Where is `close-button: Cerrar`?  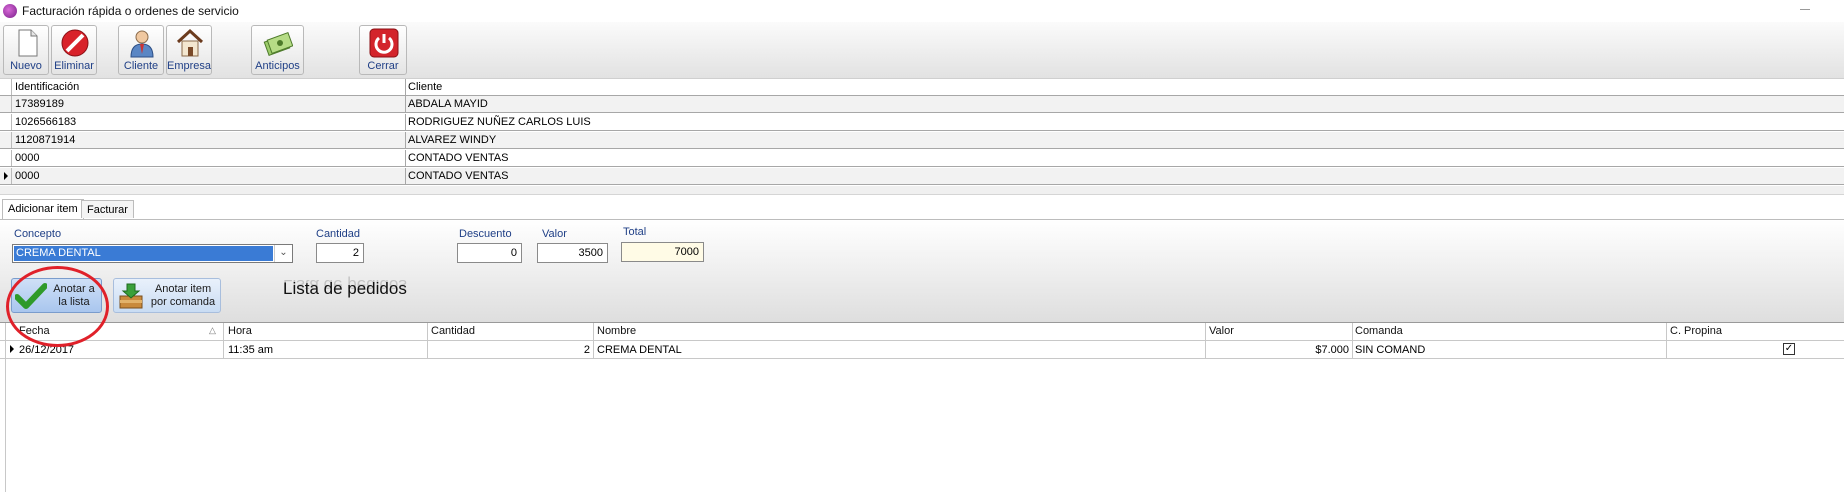
close-button: Cerrar is located at coordinates (383, 50).